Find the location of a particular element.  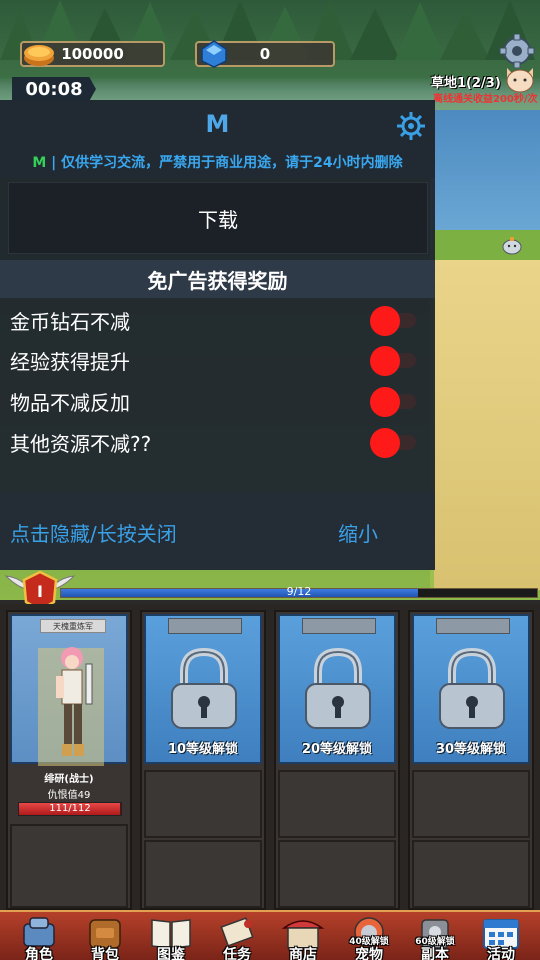

nav-label: 背包 is located at coordinates (105, 953).